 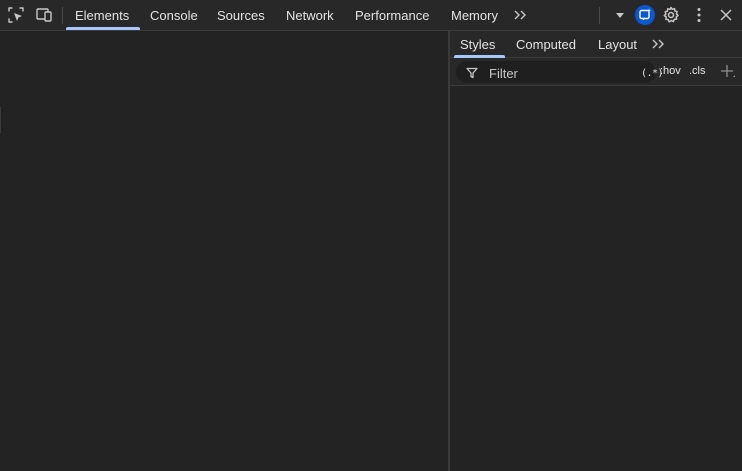 What do you see at coordinates (596, 44) in the screenshot?
I see `sidebar-tabs: Styles Computed Layout` at bounding box center [596, 44].